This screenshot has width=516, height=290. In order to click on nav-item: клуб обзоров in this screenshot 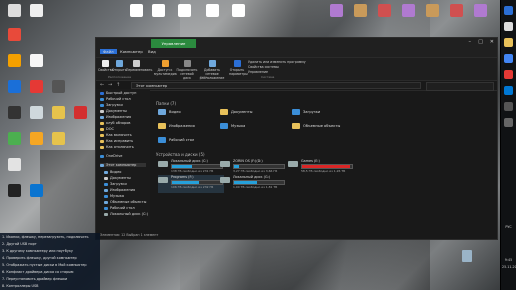, I will do `click(115, 123)`.